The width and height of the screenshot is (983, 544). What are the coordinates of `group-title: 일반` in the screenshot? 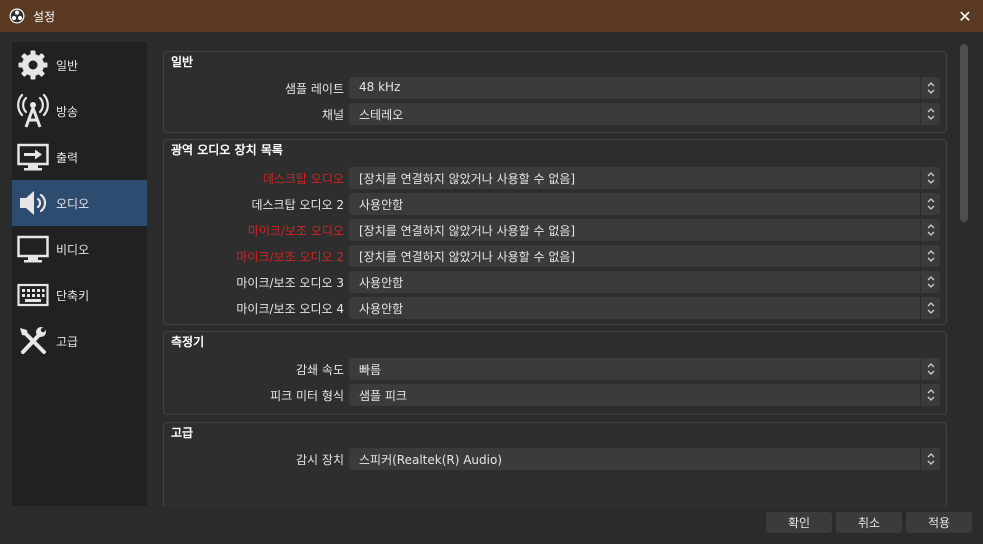 It's located at (182, 62).